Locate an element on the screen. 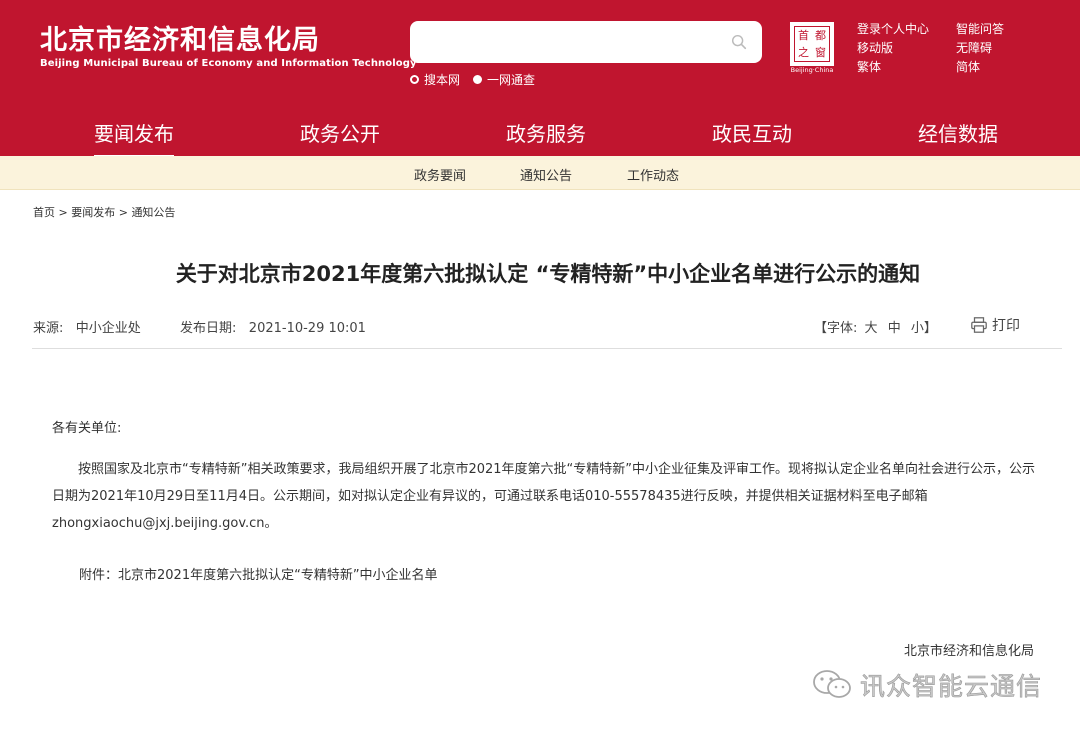  printer-icon is located at coordinates (979, 325).